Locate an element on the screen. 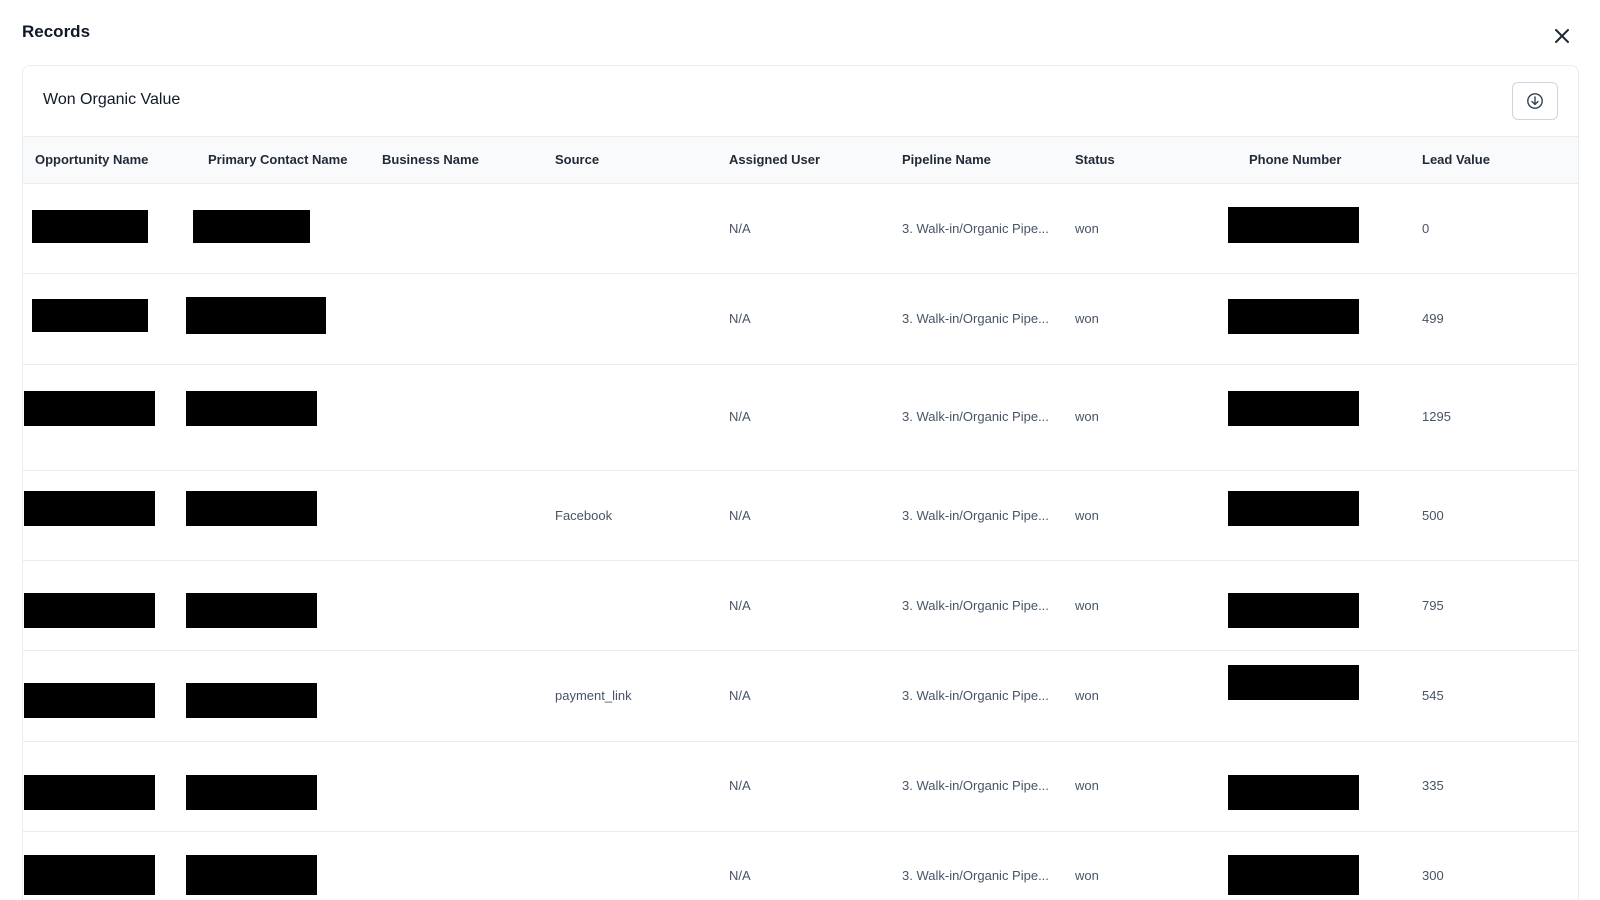 The height and width of the screenshot is (900, 1600). table-row: N/A 3. Walk-in/Organic Pipe... won 1295 is located at coordinates (800, 418).